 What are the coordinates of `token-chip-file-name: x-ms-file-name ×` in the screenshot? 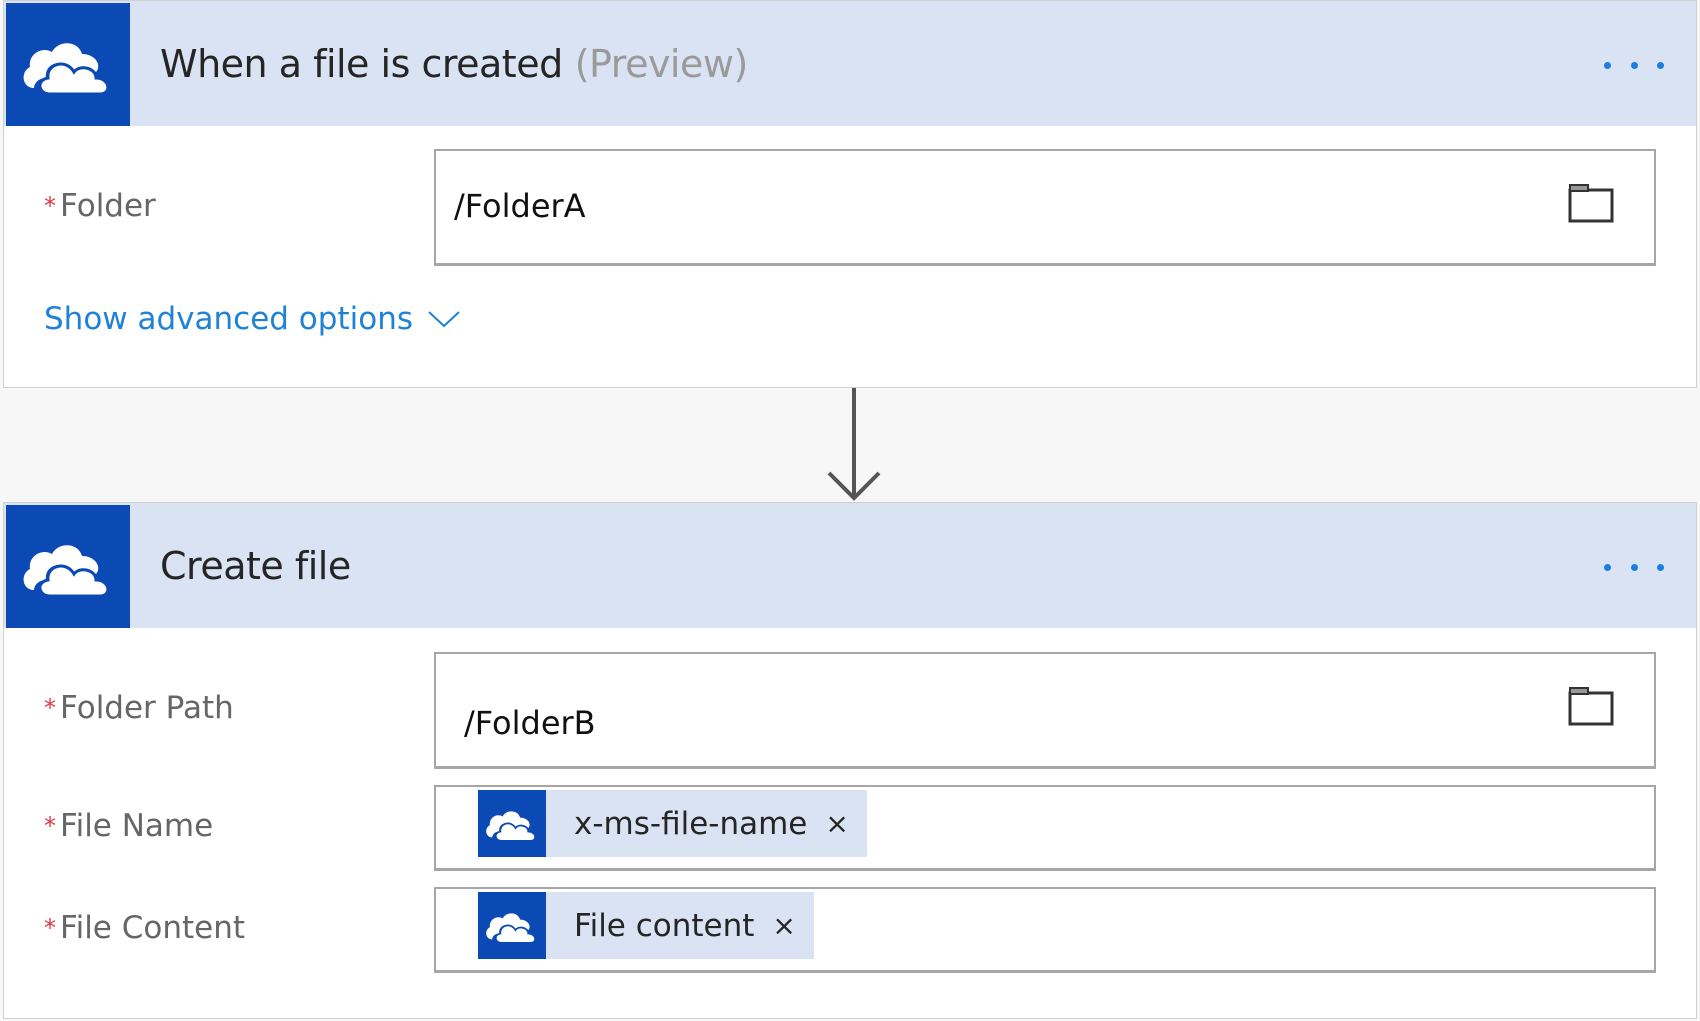 It's located at (672, 823).